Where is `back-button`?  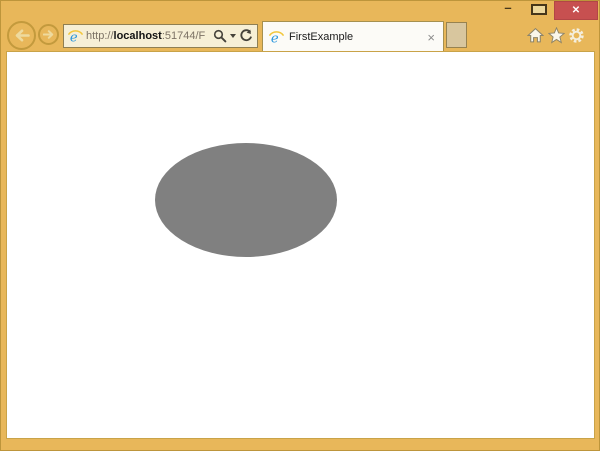 back-button is located at coordinates (21, 35).